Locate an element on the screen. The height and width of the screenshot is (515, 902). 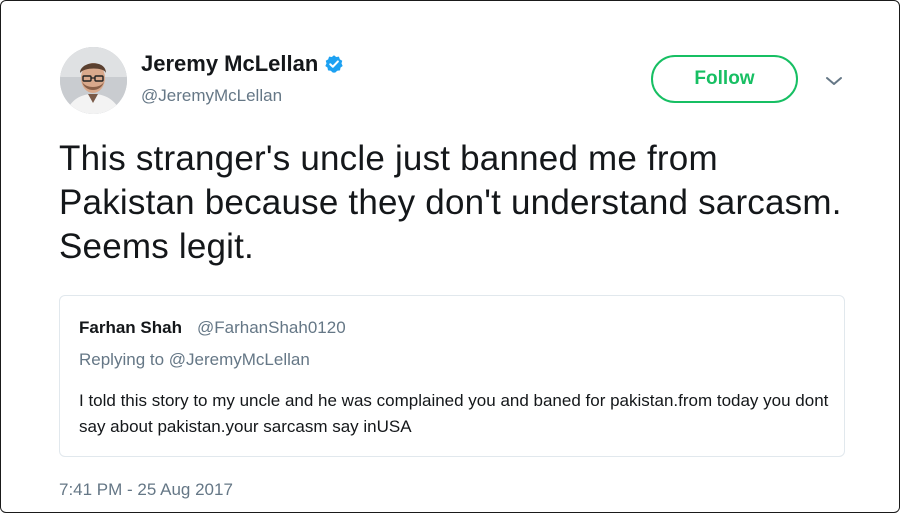
chevron-down-icon is located at coordinates (834, 81).